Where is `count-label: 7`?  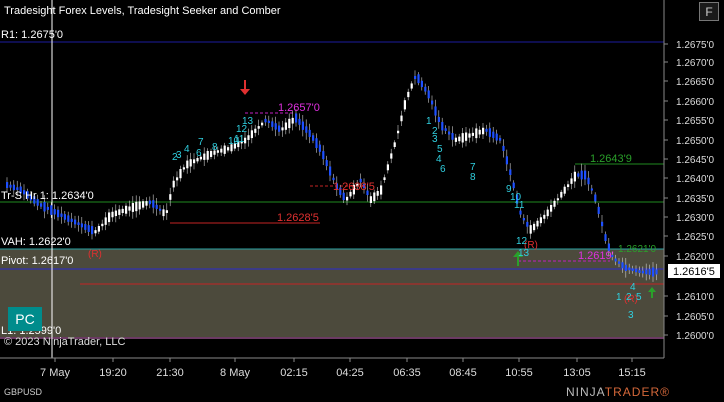 count-label: 7 is located at coordinates (201, 142).